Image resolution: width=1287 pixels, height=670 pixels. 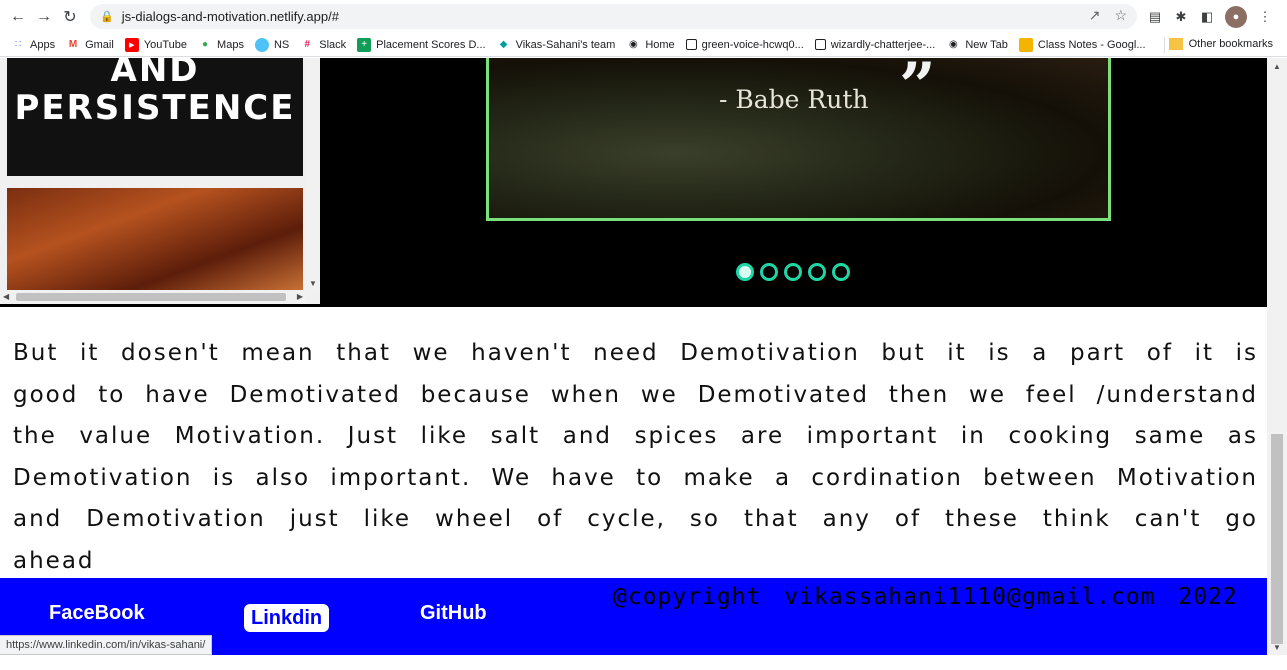 What do you see at coordinates (271, 44) in the screenshot?
I see `bookmark-ns: NS` at bounding box center [271, 44].